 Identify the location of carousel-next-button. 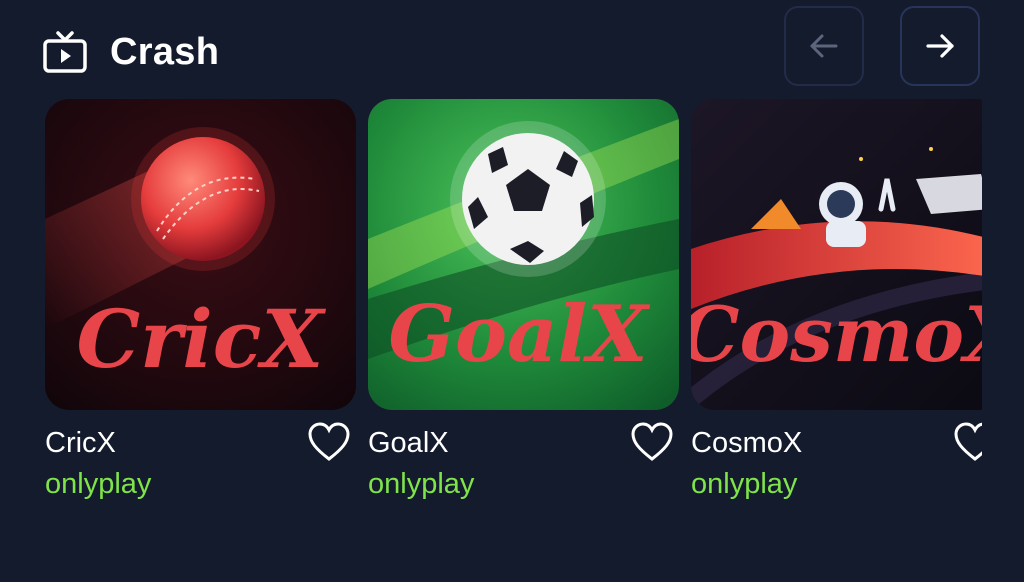
(940, 46).